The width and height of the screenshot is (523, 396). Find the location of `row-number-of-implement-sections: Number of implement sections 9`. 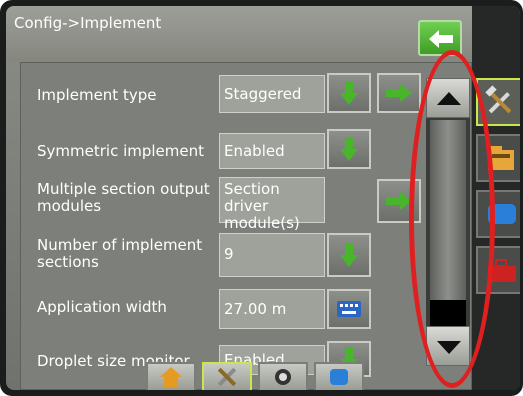

row-number-of-implement-sections: Number of implement sections 9 is located at coordinates (247, 254).